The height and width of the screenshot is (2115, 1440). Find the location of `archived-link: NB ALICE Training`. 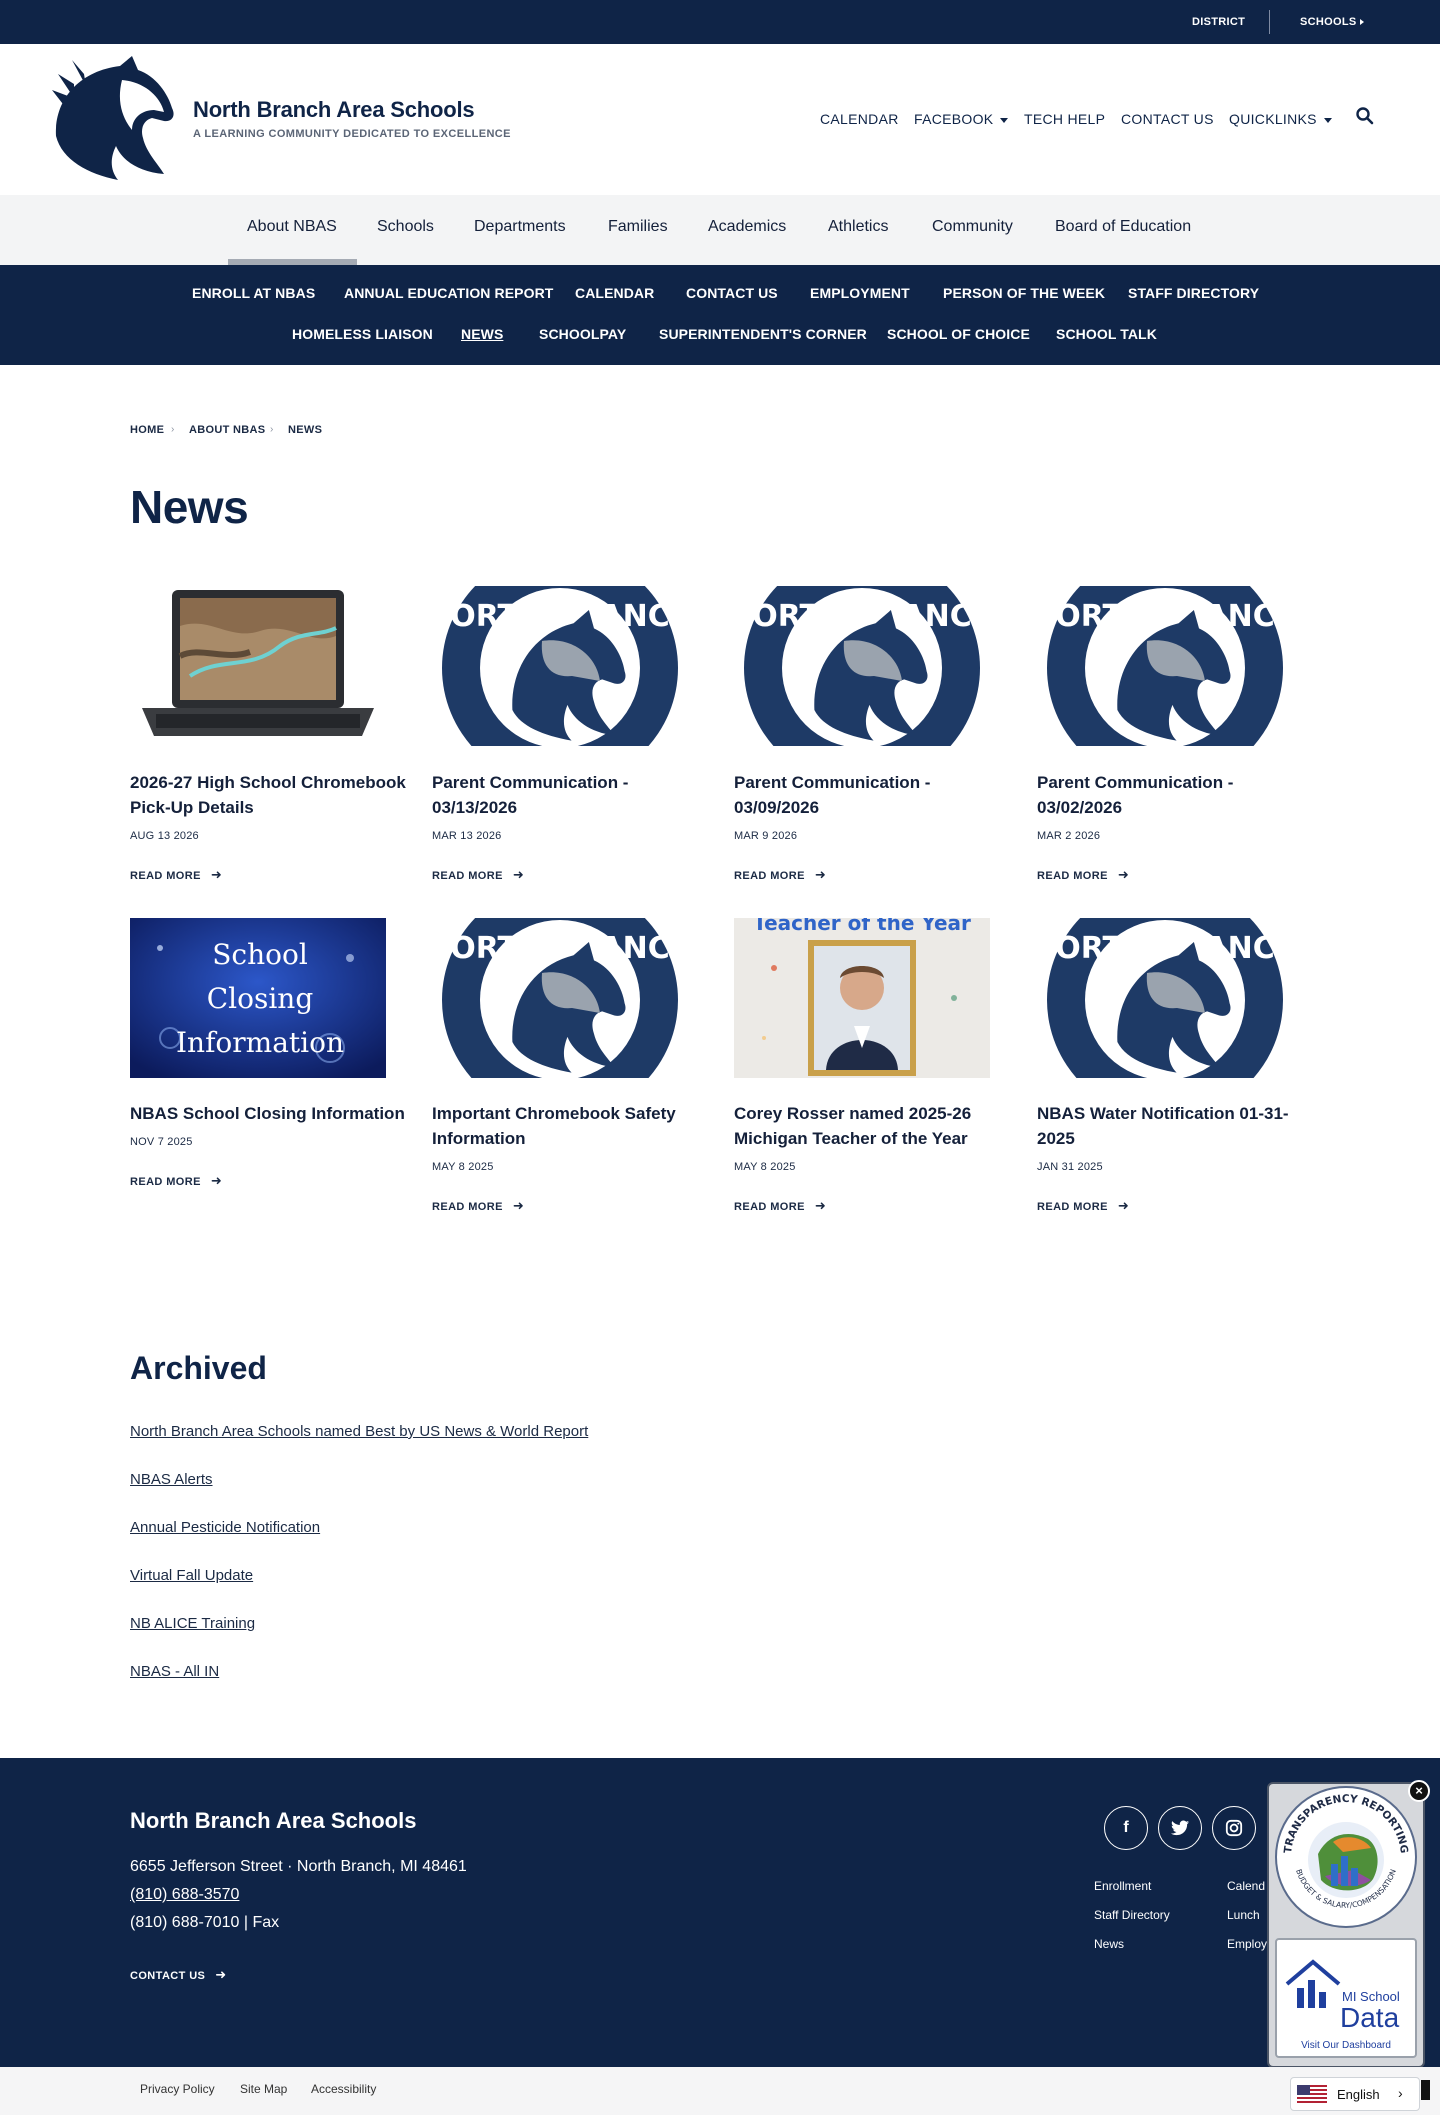

archived-link: NB ALICE Training is located at coordinates (192, 1623).